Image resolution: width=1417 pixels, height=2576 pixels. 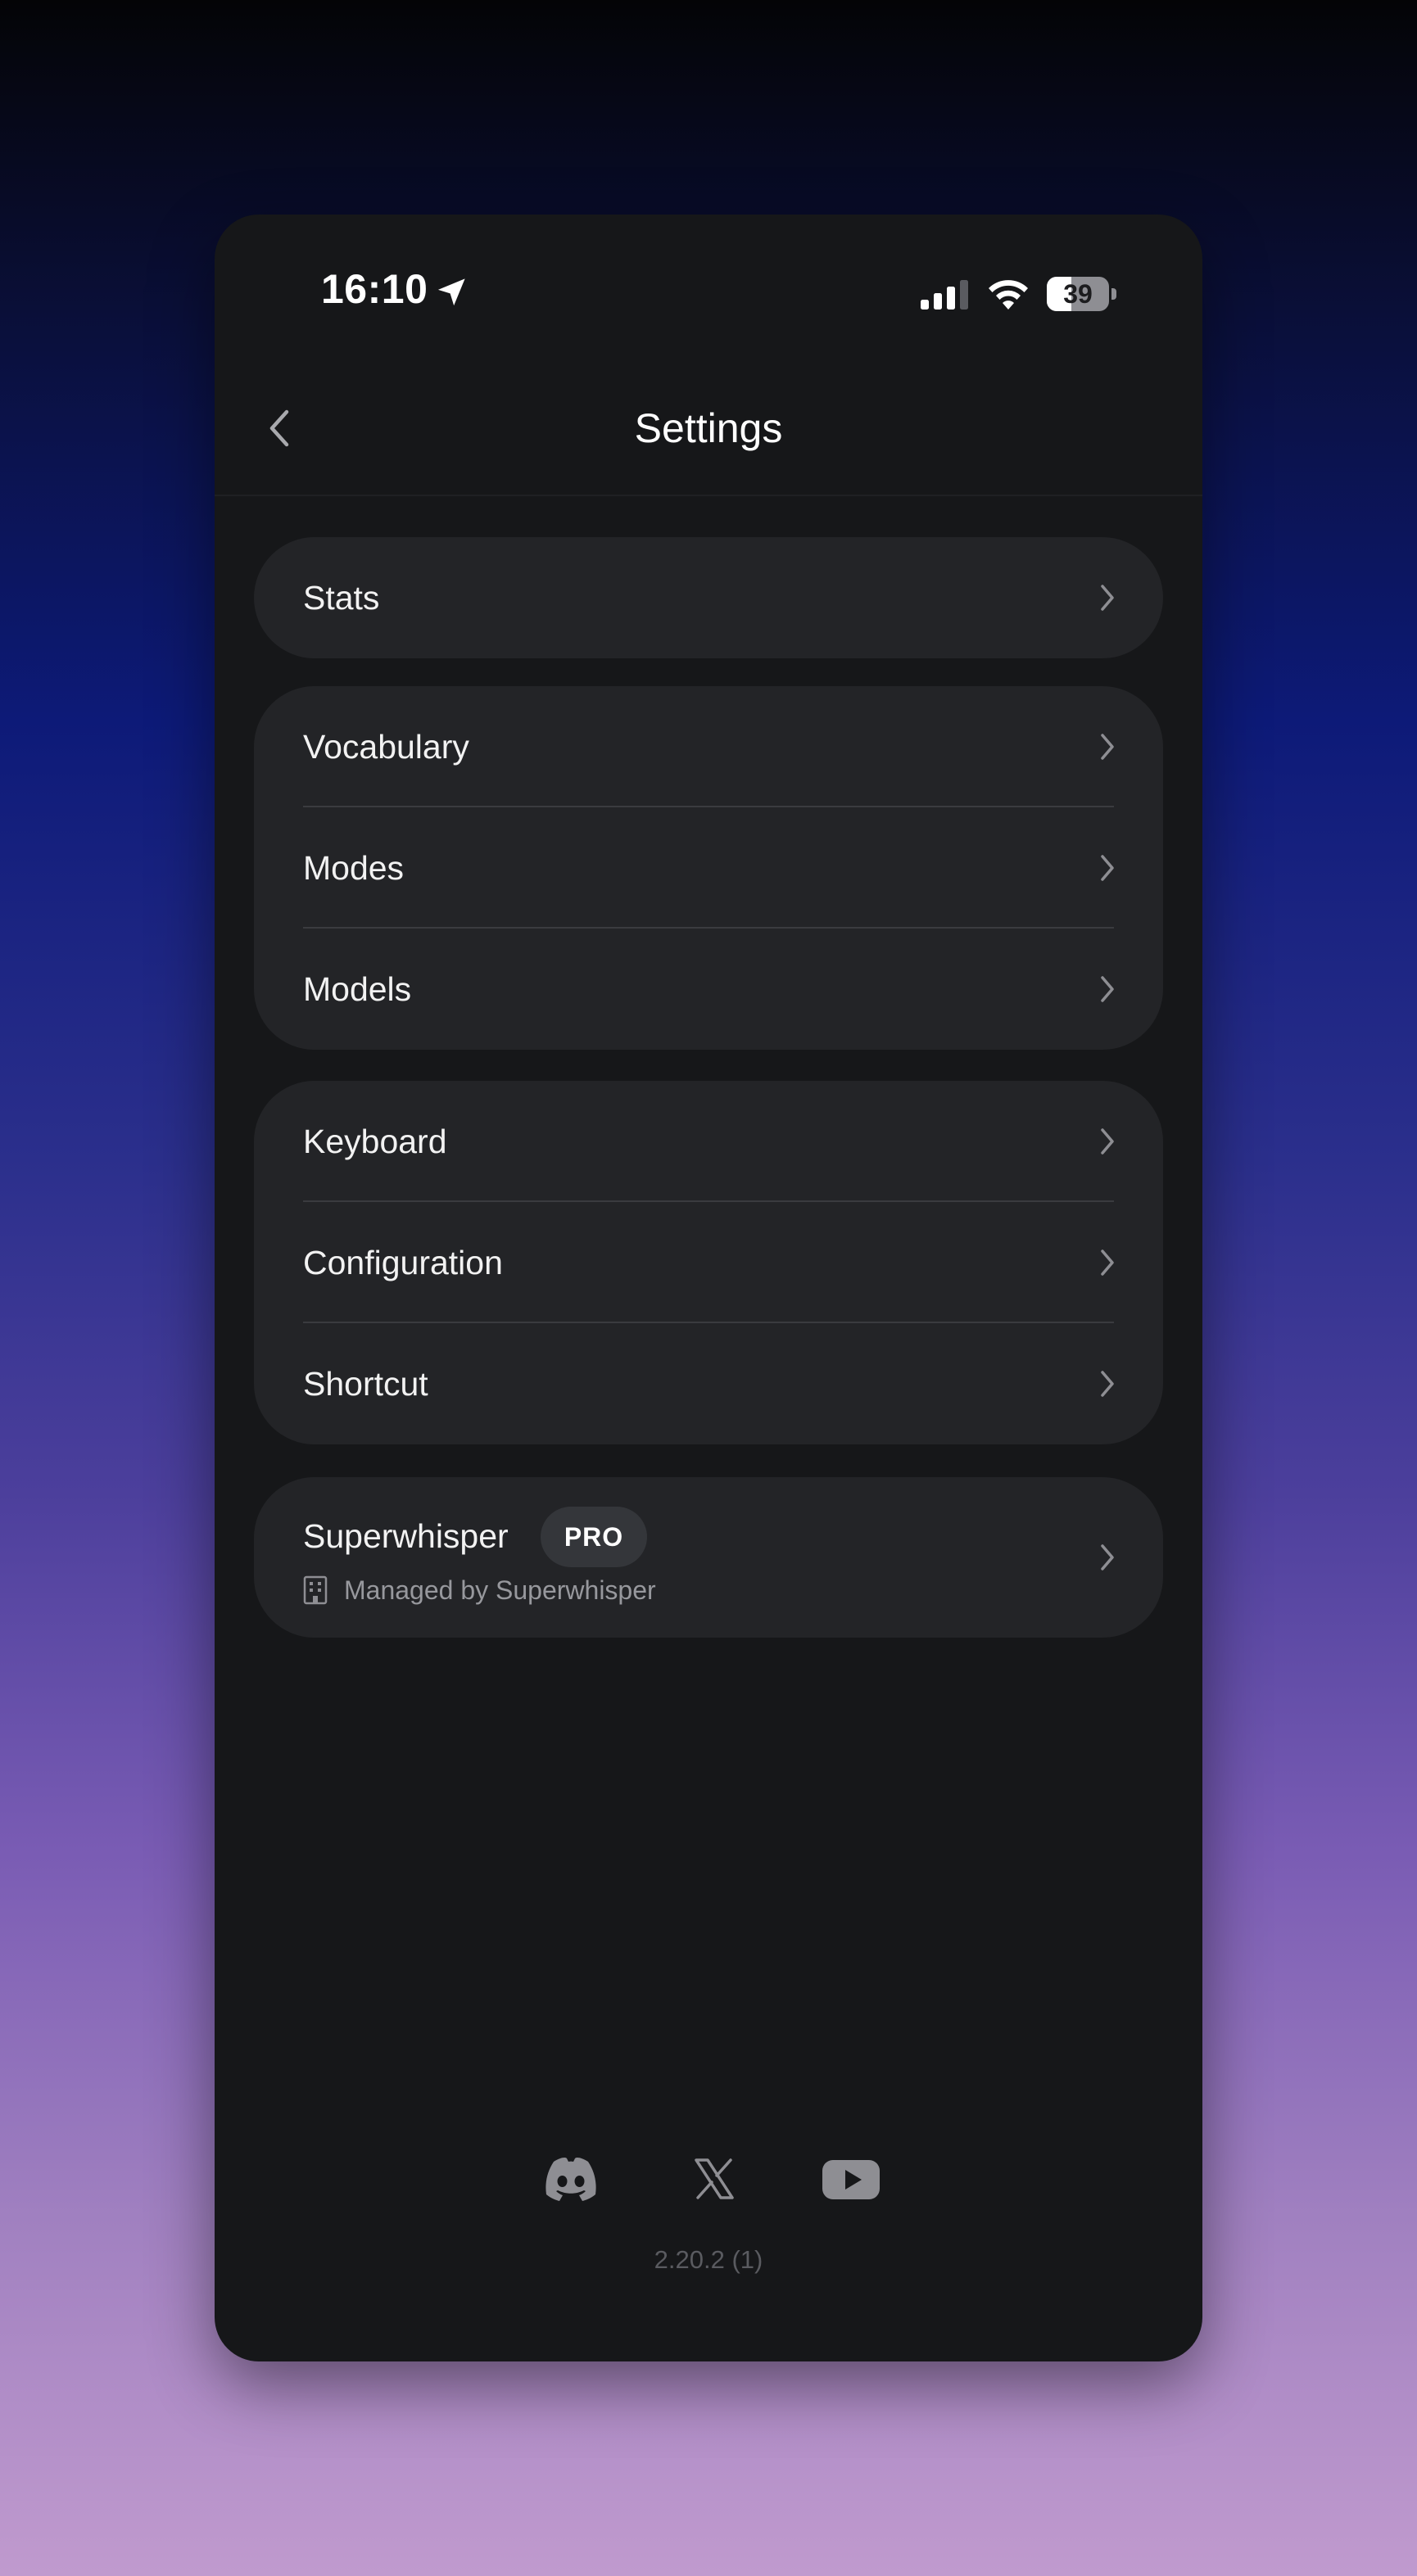 I want to click on row-keyboard: Keyboard, so click(x=708, y=1141).